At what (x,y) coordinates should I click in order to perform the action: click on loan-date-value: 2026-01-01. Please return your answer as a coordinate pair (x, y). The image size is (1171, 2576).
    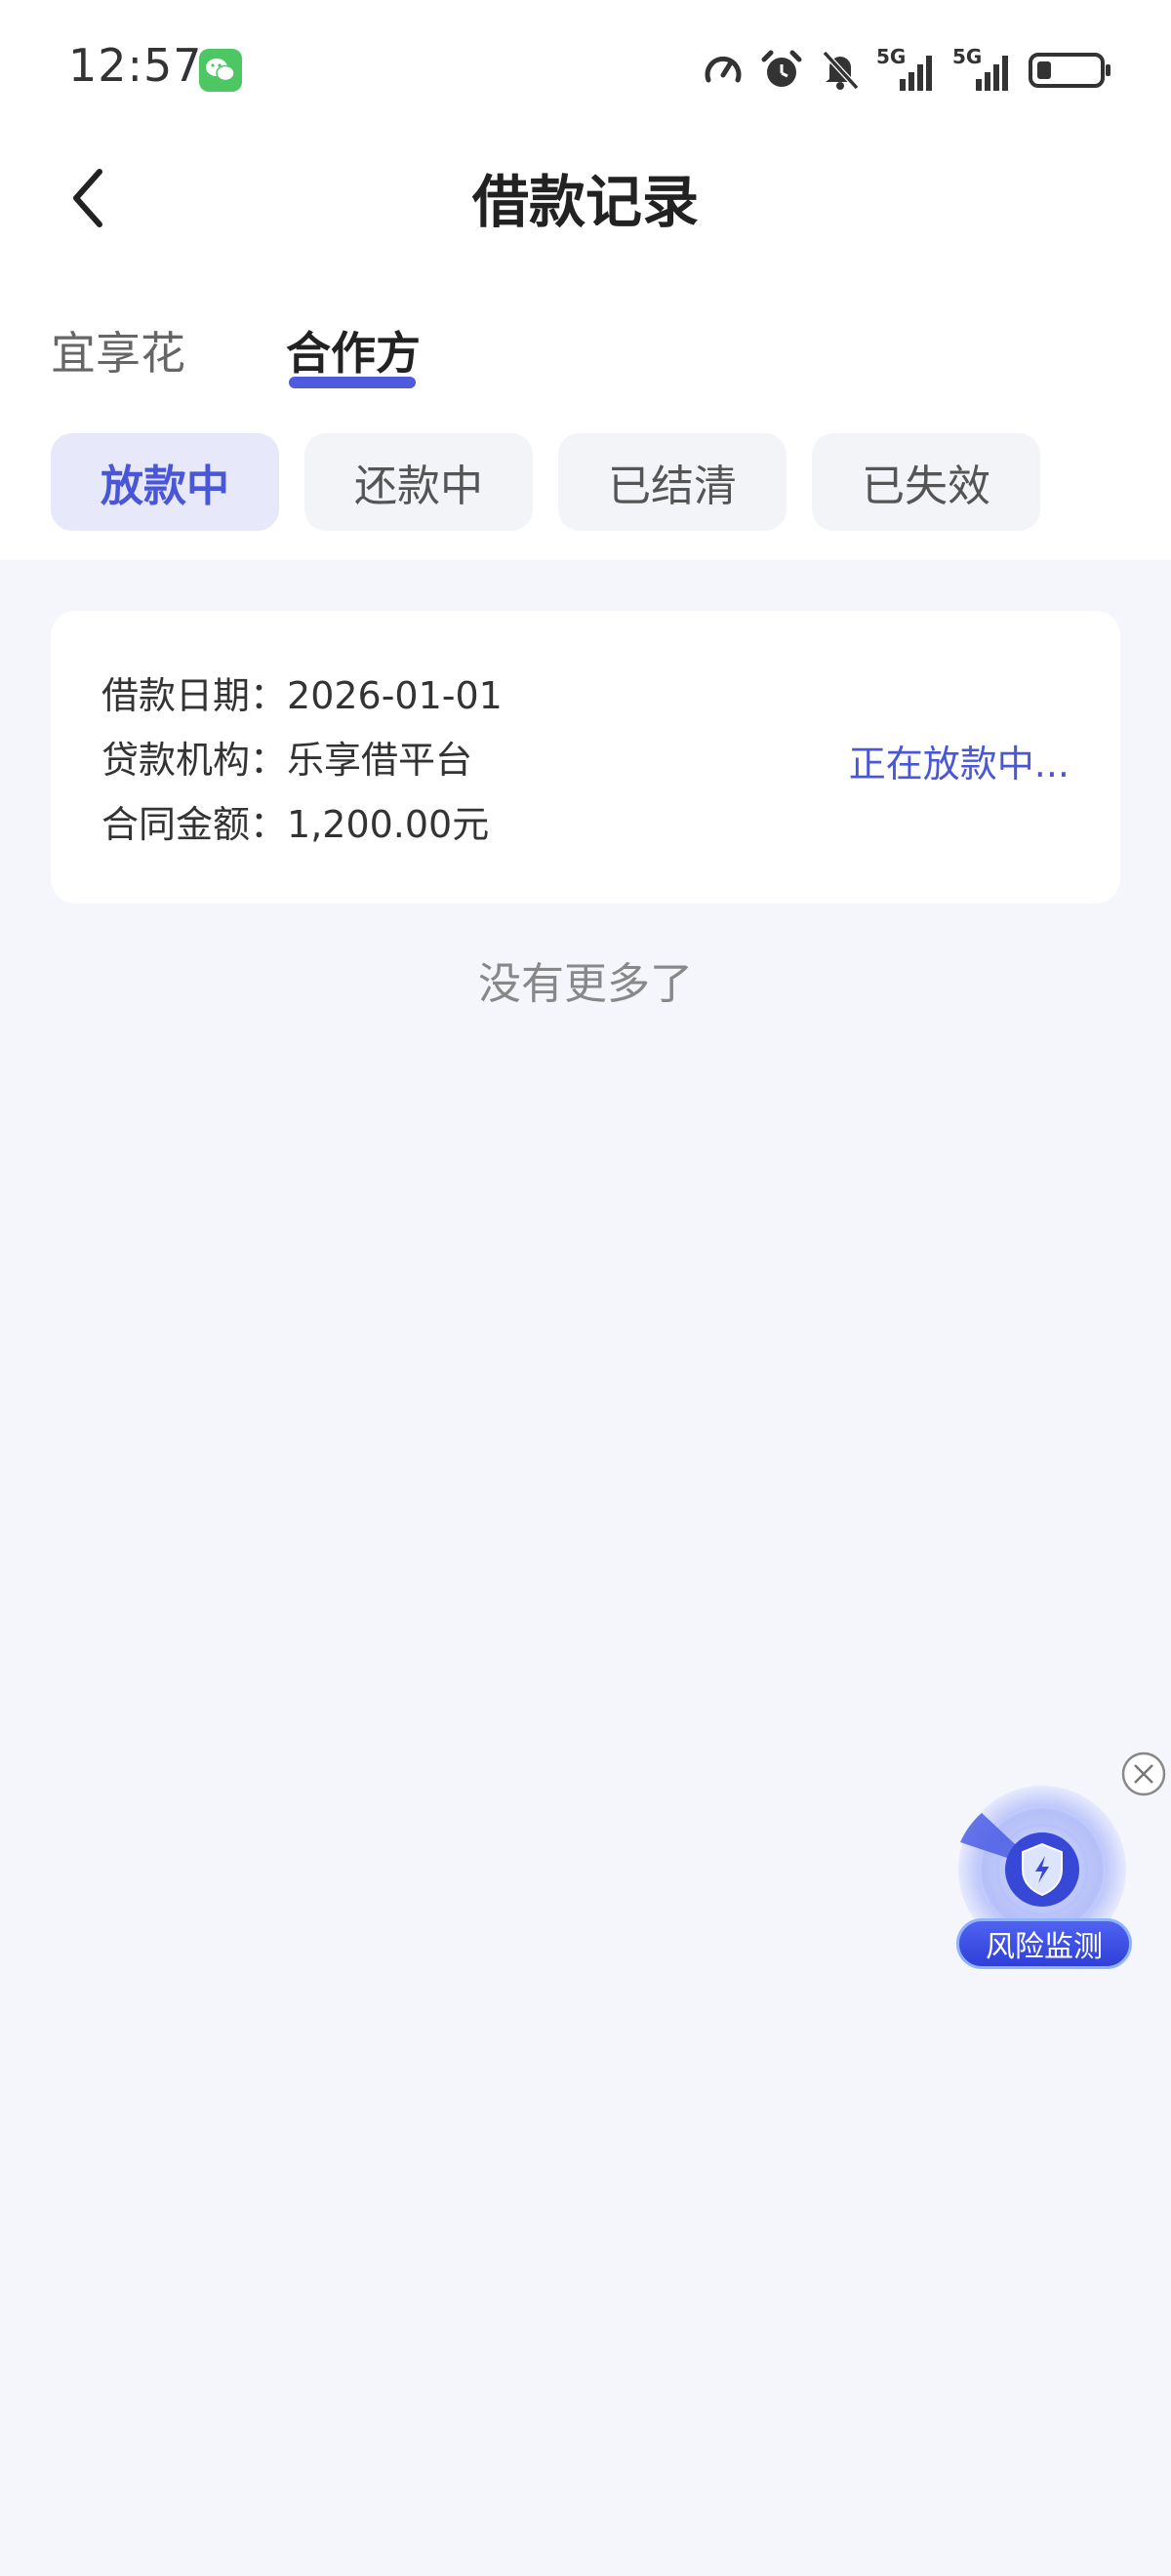
    Looking at the image, I should click on (395, 695).